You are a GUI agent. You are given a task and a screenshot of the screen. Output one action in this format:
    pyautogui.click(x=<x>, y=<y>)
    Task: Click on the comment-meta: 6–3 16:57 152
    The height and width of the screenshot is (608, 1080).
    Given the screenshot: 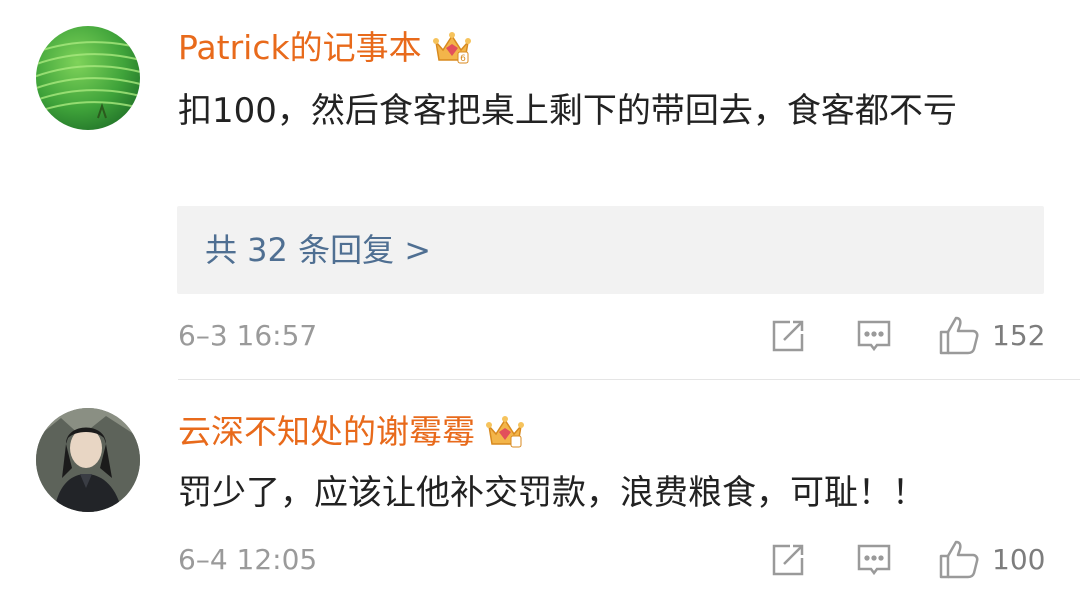 What is the action you would take?
    pyautogui.click(x=540, y=336)
    